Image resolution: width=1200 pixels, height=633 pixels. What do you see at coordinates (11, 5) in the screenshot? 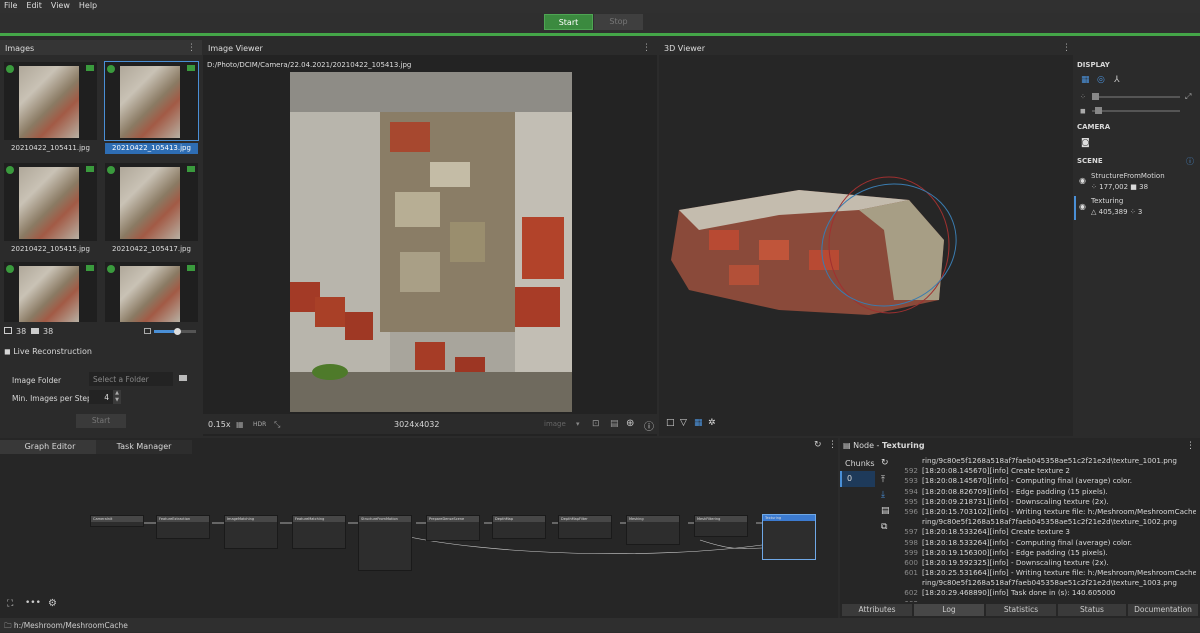
I see `menu-file: File` at bounding box center [11, 5].